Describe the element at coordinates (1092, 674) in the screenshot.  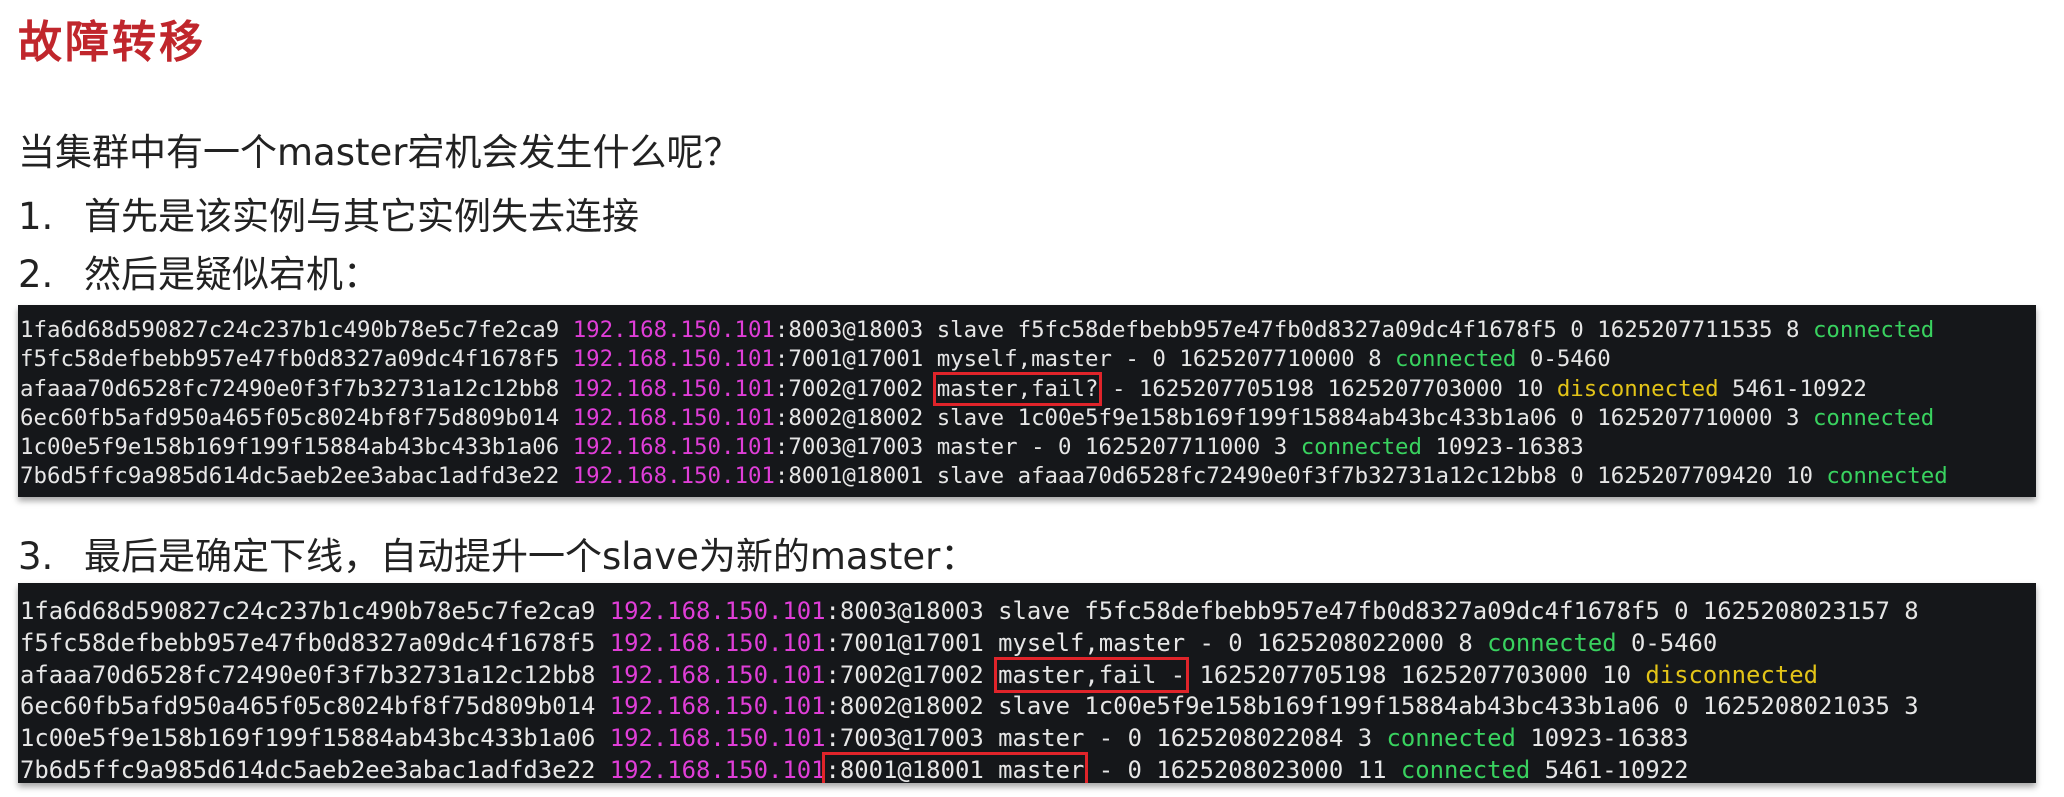
I see `highlight-box: master,fail -` at that location.